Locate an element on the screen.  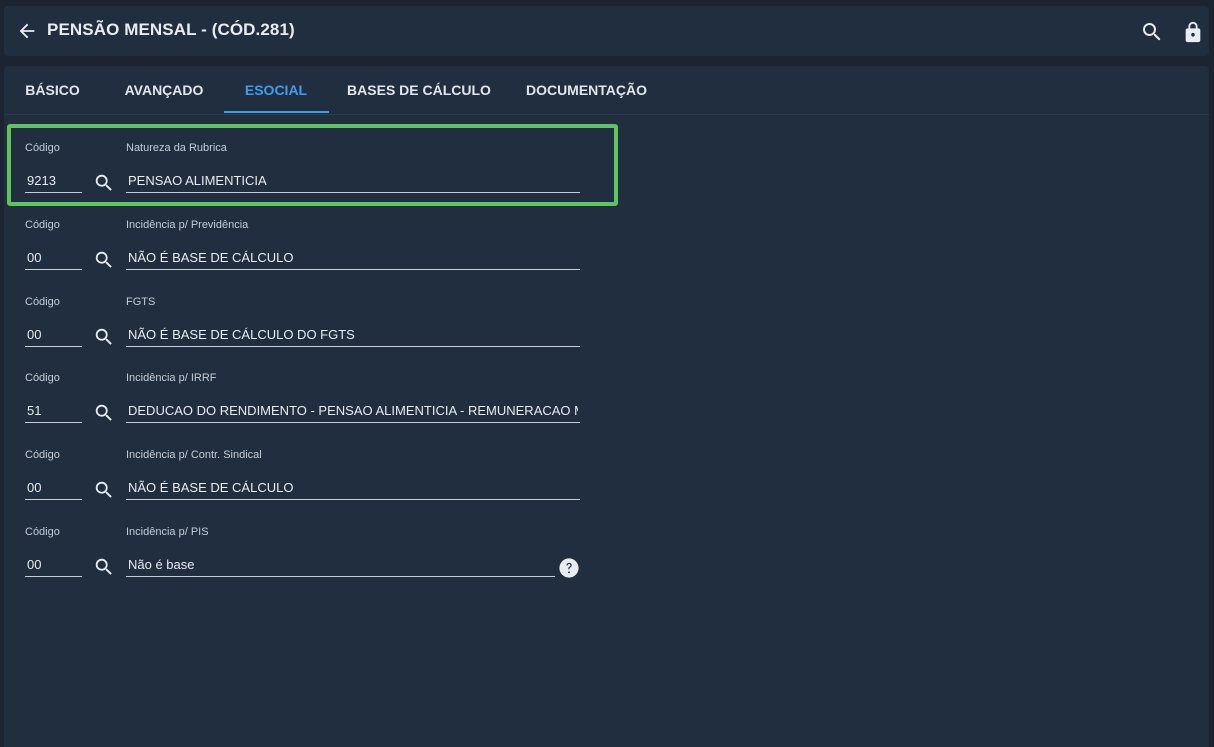
arrow-left-icon is located at coordinates (27, 31).